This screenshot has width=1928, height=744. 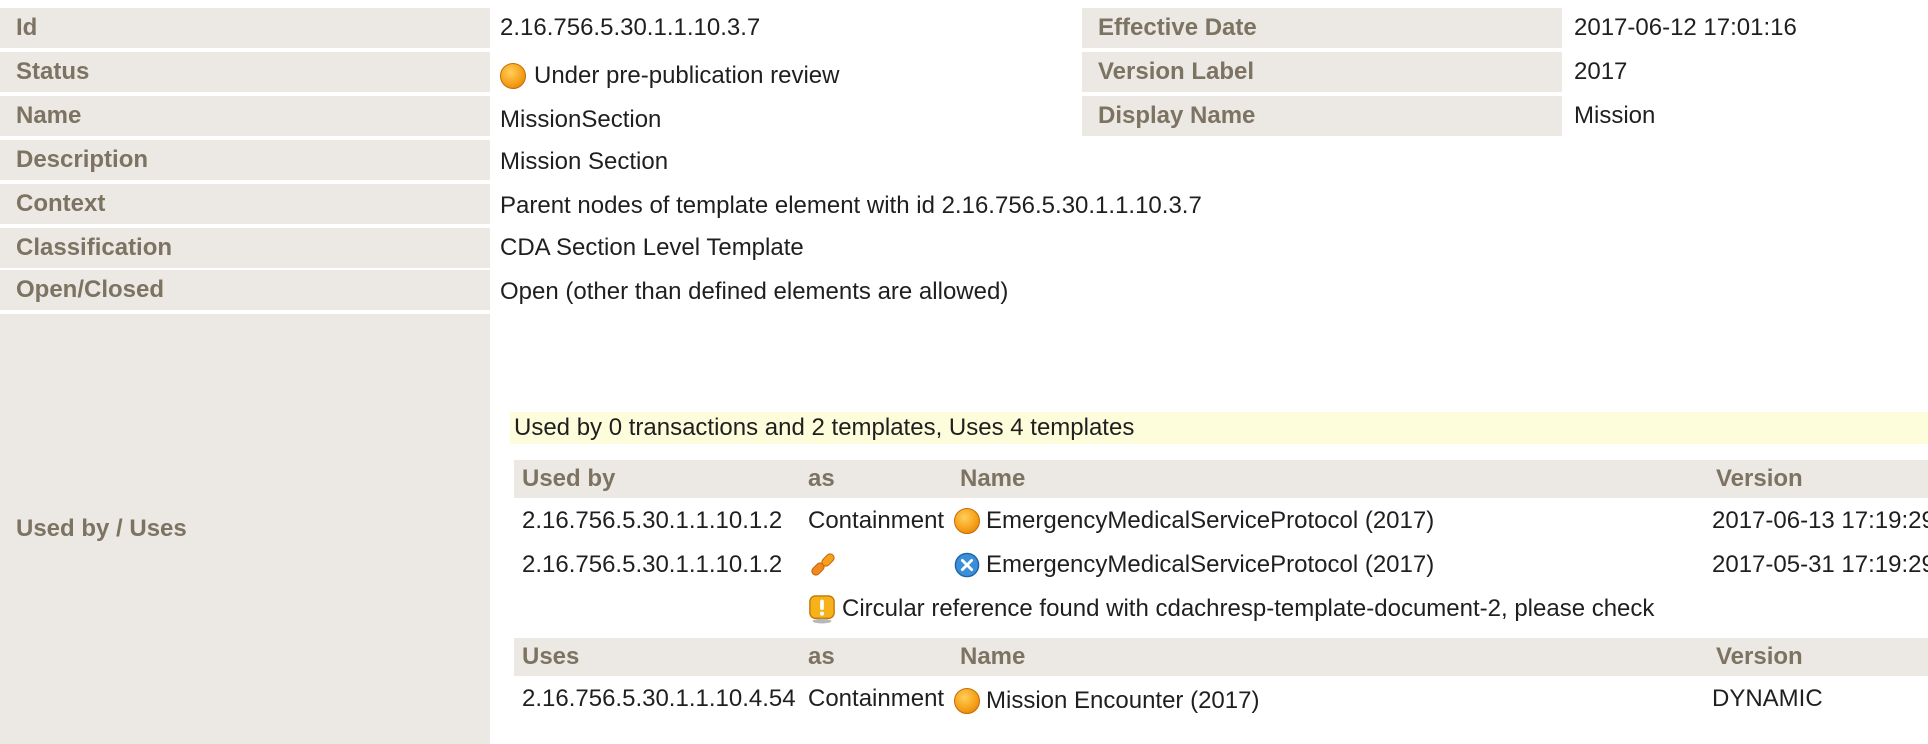 What do you see at coordinates (245, 72) in the screenshot?
I see `status-label: Status` at bounding box center [245, 72].